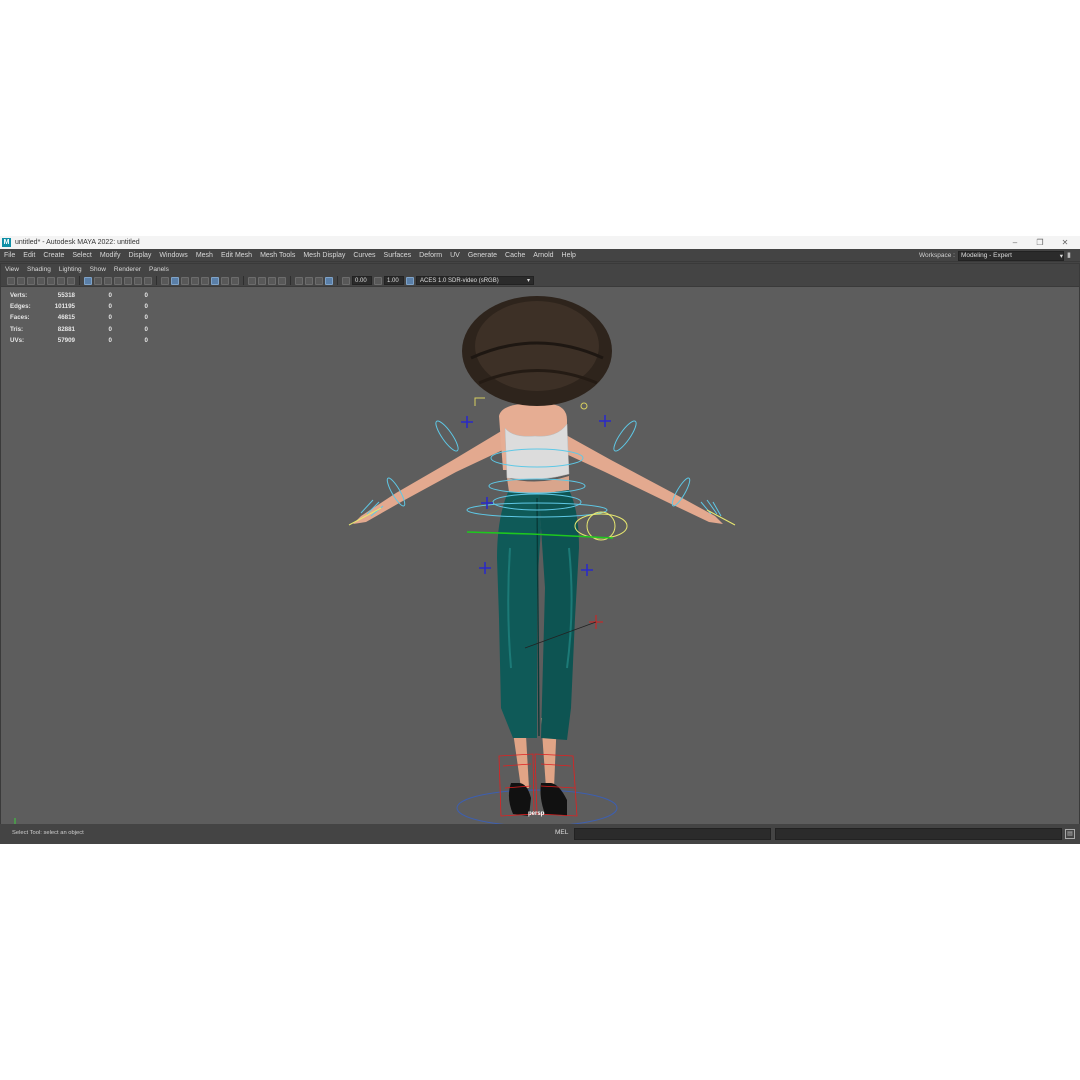 The height and width of the screenshot is (1080, 1080). Describe the element at coordinates (128, 280) in the screenshot. I see `field-chart-icon` at that location.